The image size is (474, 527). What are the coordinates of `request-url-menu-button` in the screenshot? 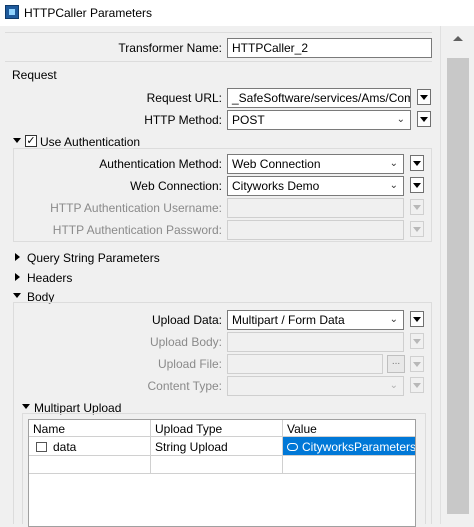 It's located at (424, 97).